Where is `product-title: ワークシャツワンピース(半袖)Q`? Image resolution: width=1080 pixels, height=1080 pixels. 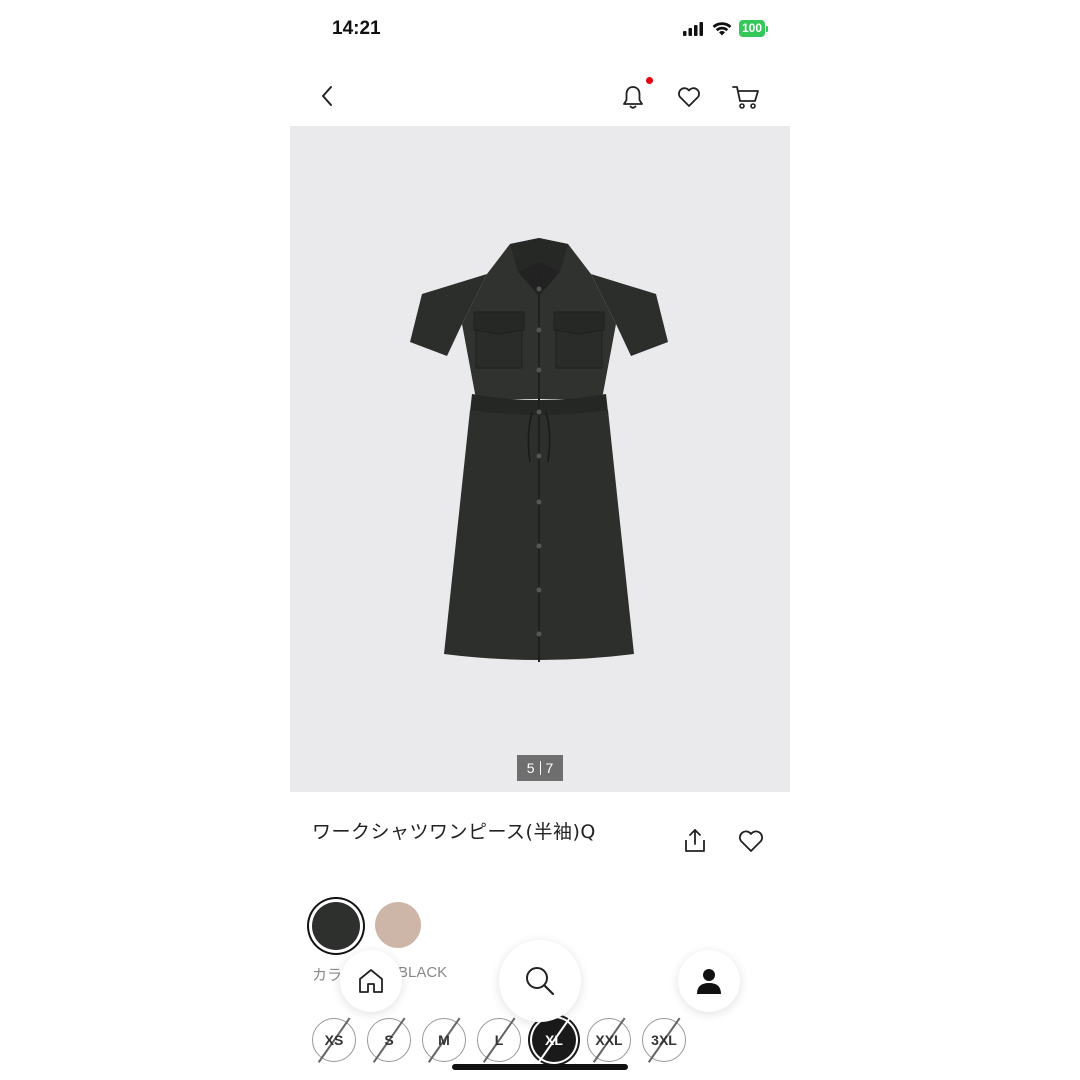 product-title: ワークシャツワンピース(半袖)Q is located at coordinates (454, 832).